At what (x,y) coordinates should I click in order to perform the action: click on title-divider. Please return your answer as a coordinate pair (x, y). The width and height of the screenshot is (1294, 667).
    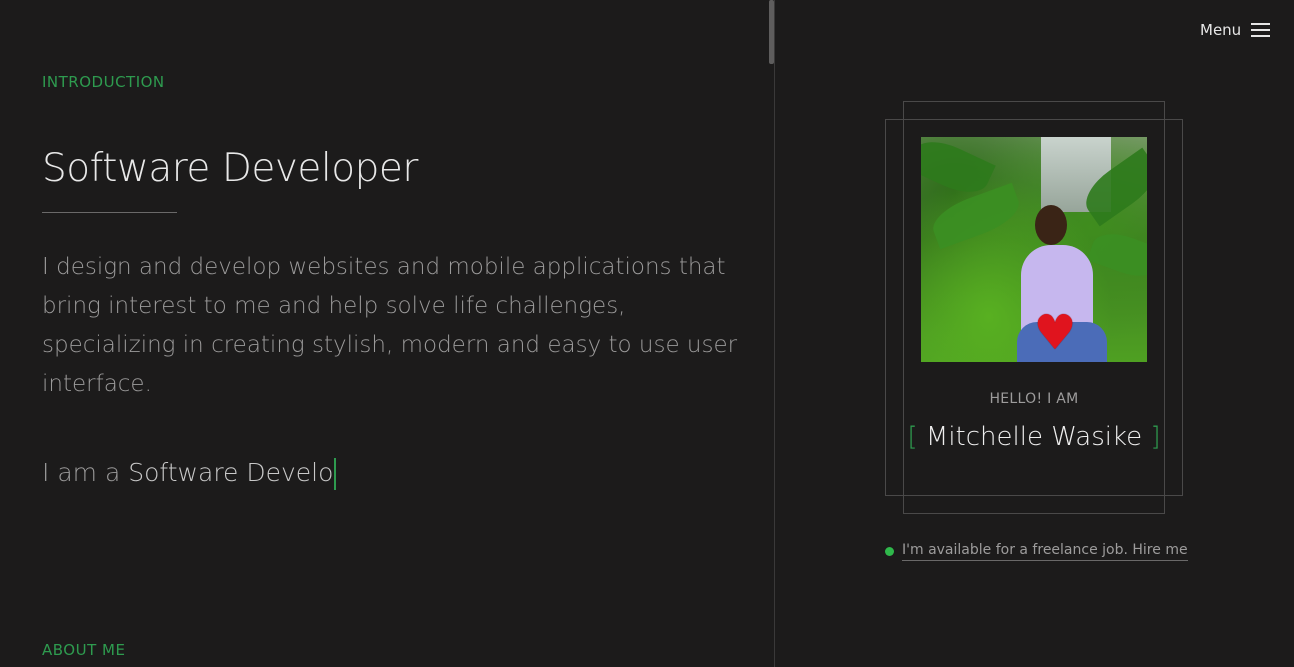
    Looking at the image, I should click on (109, 212).